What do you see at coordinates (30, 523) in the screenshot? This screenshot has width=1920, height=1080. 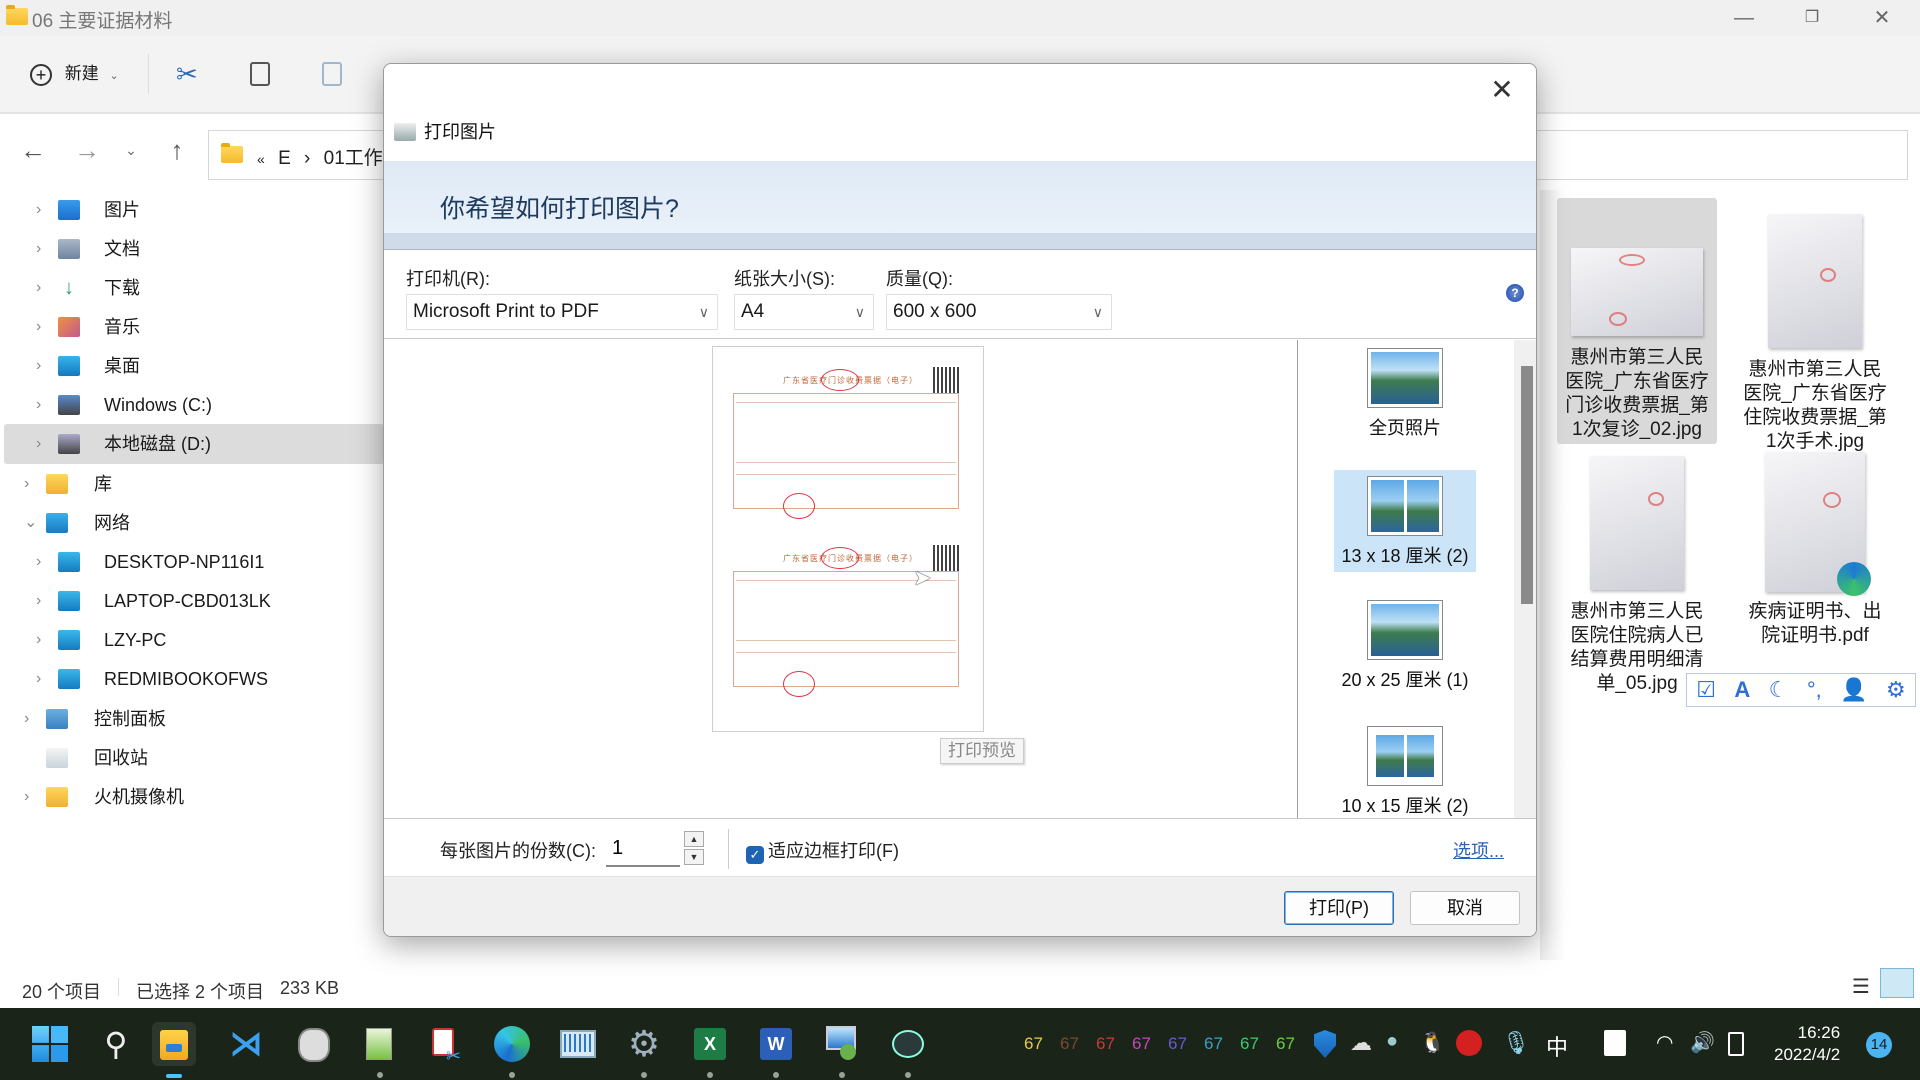 I see `chevron-down-icon: ⌄` at bounding box center [30, 523].